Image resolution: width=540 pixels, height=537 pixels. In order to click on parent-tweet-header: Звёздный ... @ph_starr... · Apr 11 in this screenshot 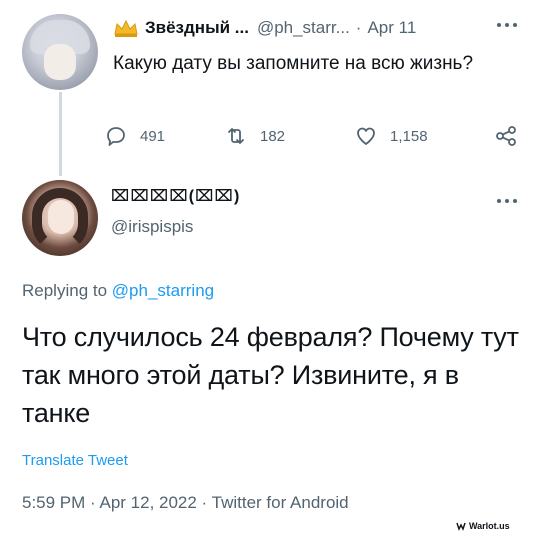, I will do `click(323, 28)`.